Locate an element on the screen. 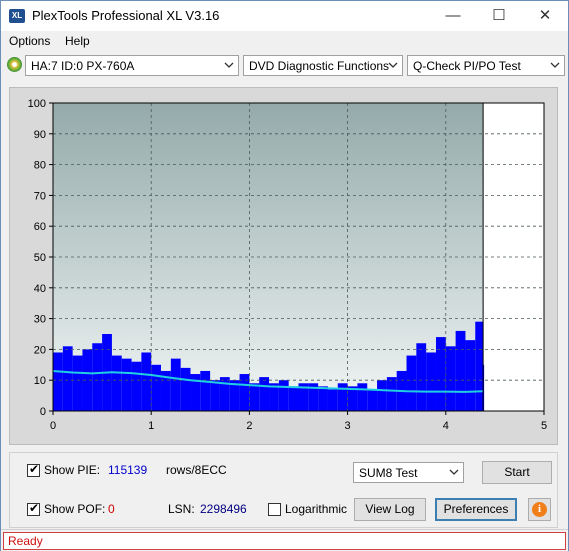 This screenshot has width=569, height=551. pie-unit: rows/8ECC is located at coordinates (196, 470).